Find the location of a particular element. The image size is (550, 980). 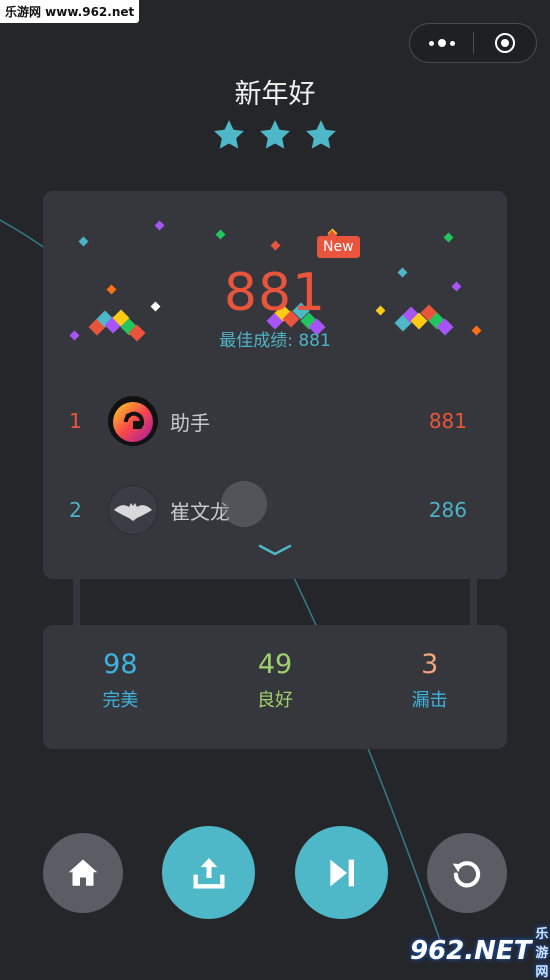

home-icon is located at coordinates (83, 872).